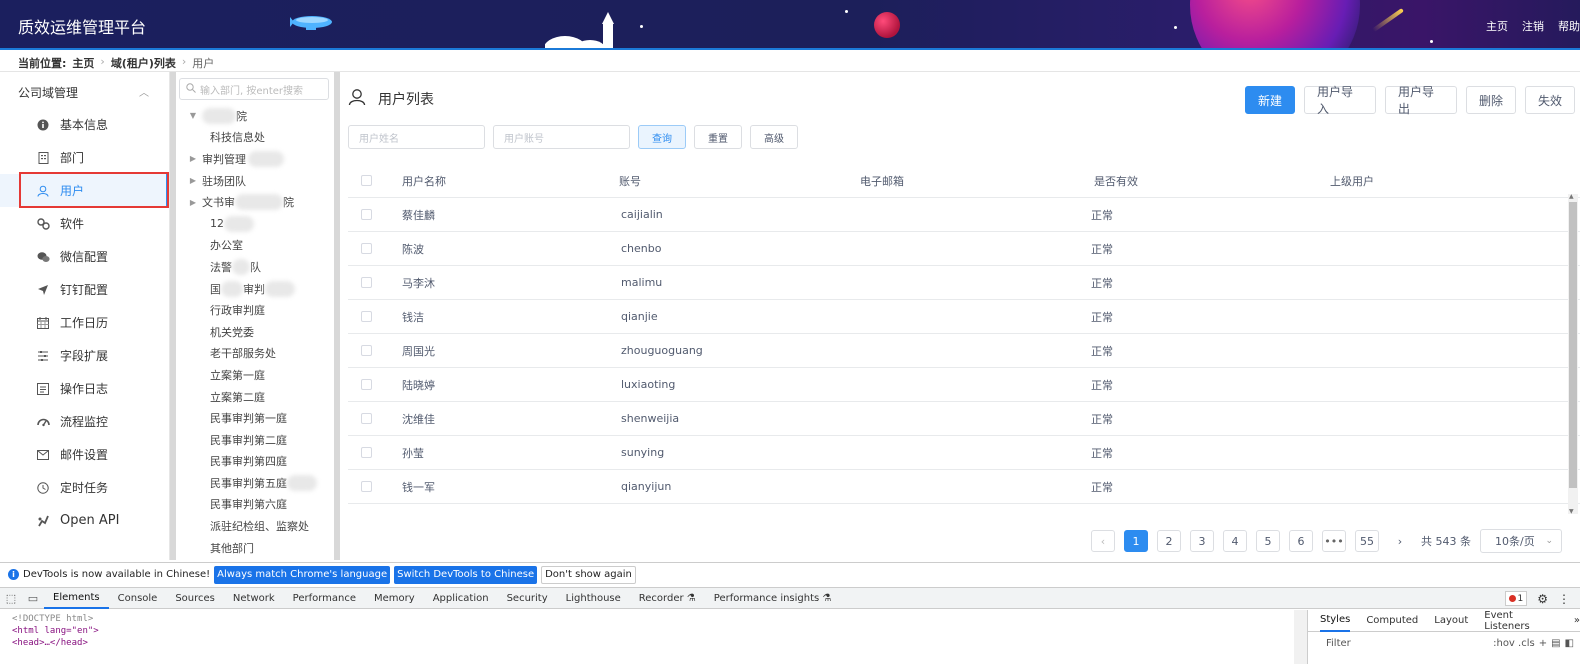 The width and height of the screenshot is (1580, 664). What do you see at coordinates (1543, 643) in the screenshot?
I see `add-rule-icon: +` at bounding box center [1543, 643].